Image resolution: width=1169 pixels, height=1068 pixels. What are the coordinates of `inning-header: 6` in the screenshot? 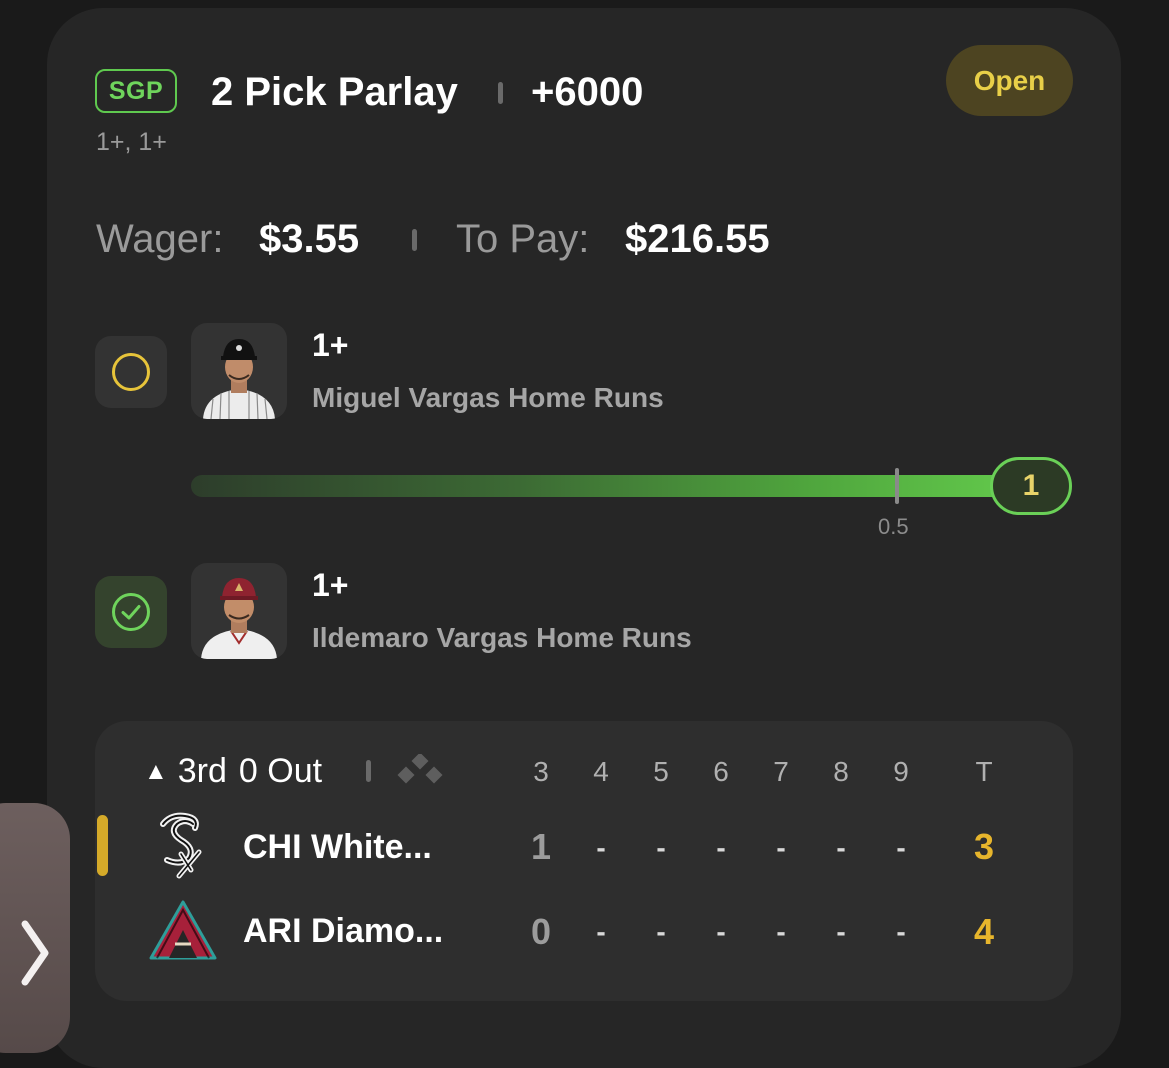 It's located at (721, 771).